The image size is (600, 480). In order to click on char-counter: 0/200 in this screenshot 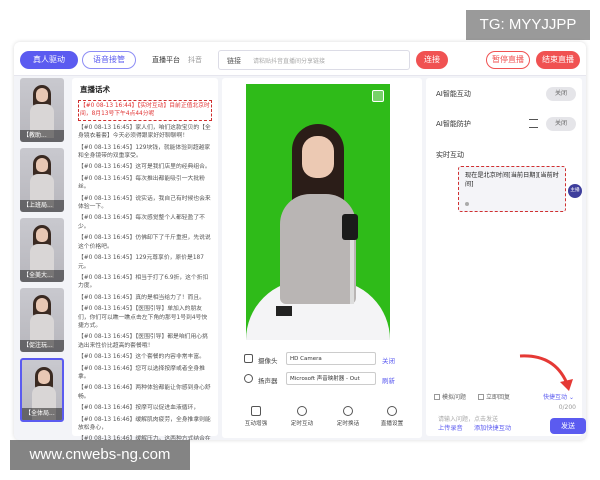, I will do `click(567, 407)`.